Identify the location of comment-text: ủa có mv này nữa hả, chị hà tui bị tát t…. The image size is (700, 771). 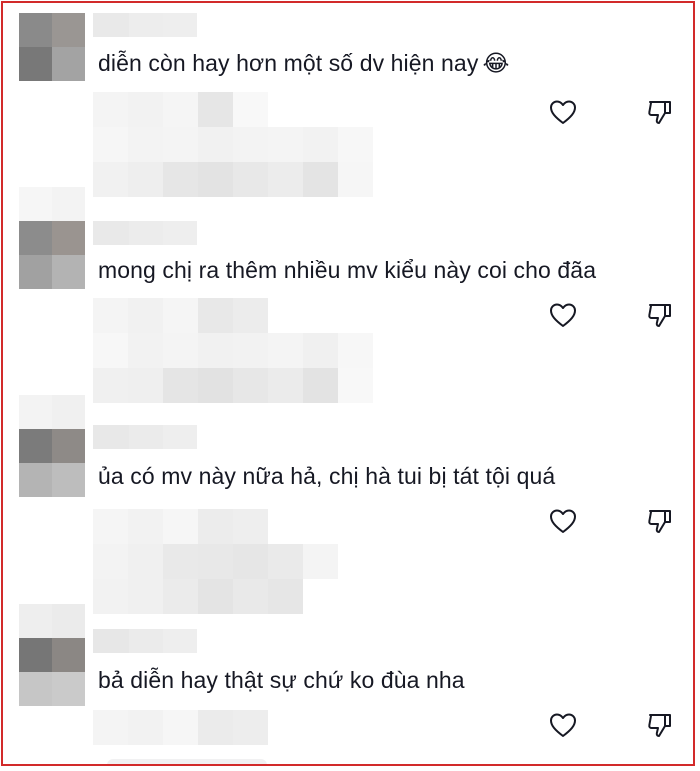
(327, 476).